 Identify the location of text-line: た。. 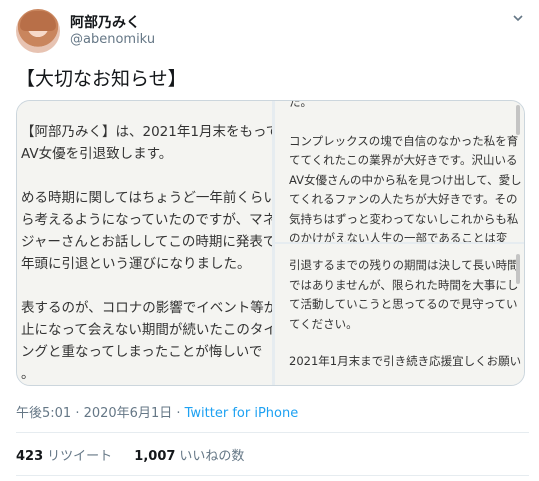
(300, 105).